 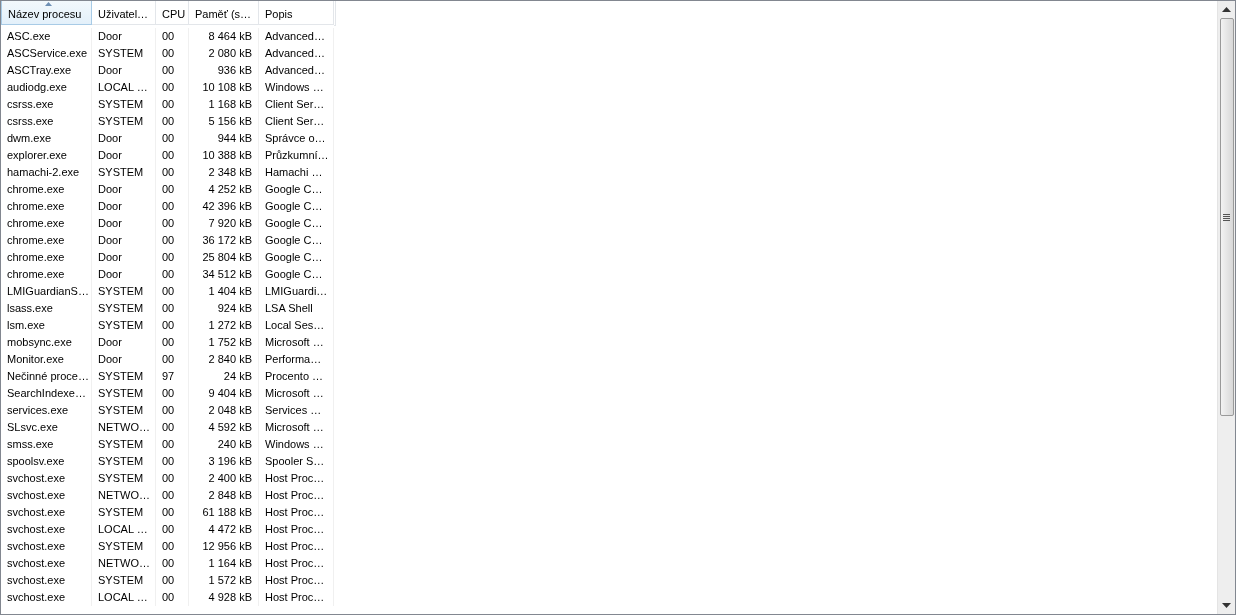 I want to click on table-cell: 1 164 kB, so click(x=224, y=563).